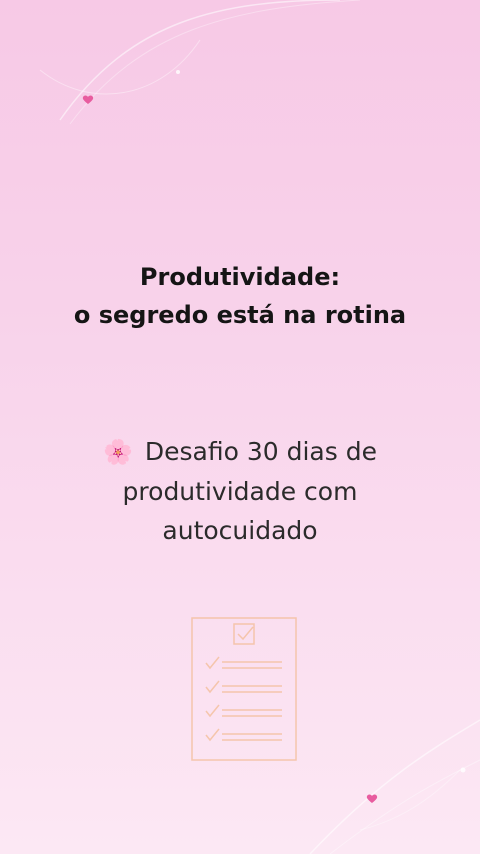  I want to click on title-line-1: Produtividade:, so click(240, 277).